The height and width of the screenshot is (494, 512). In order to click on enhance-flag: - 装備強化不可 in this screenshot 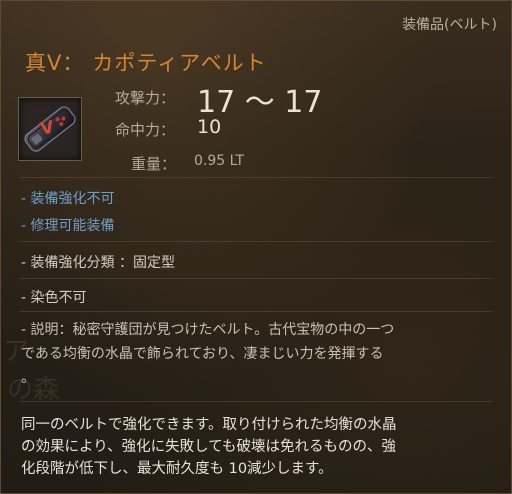, I will do `click(68, 199)`.